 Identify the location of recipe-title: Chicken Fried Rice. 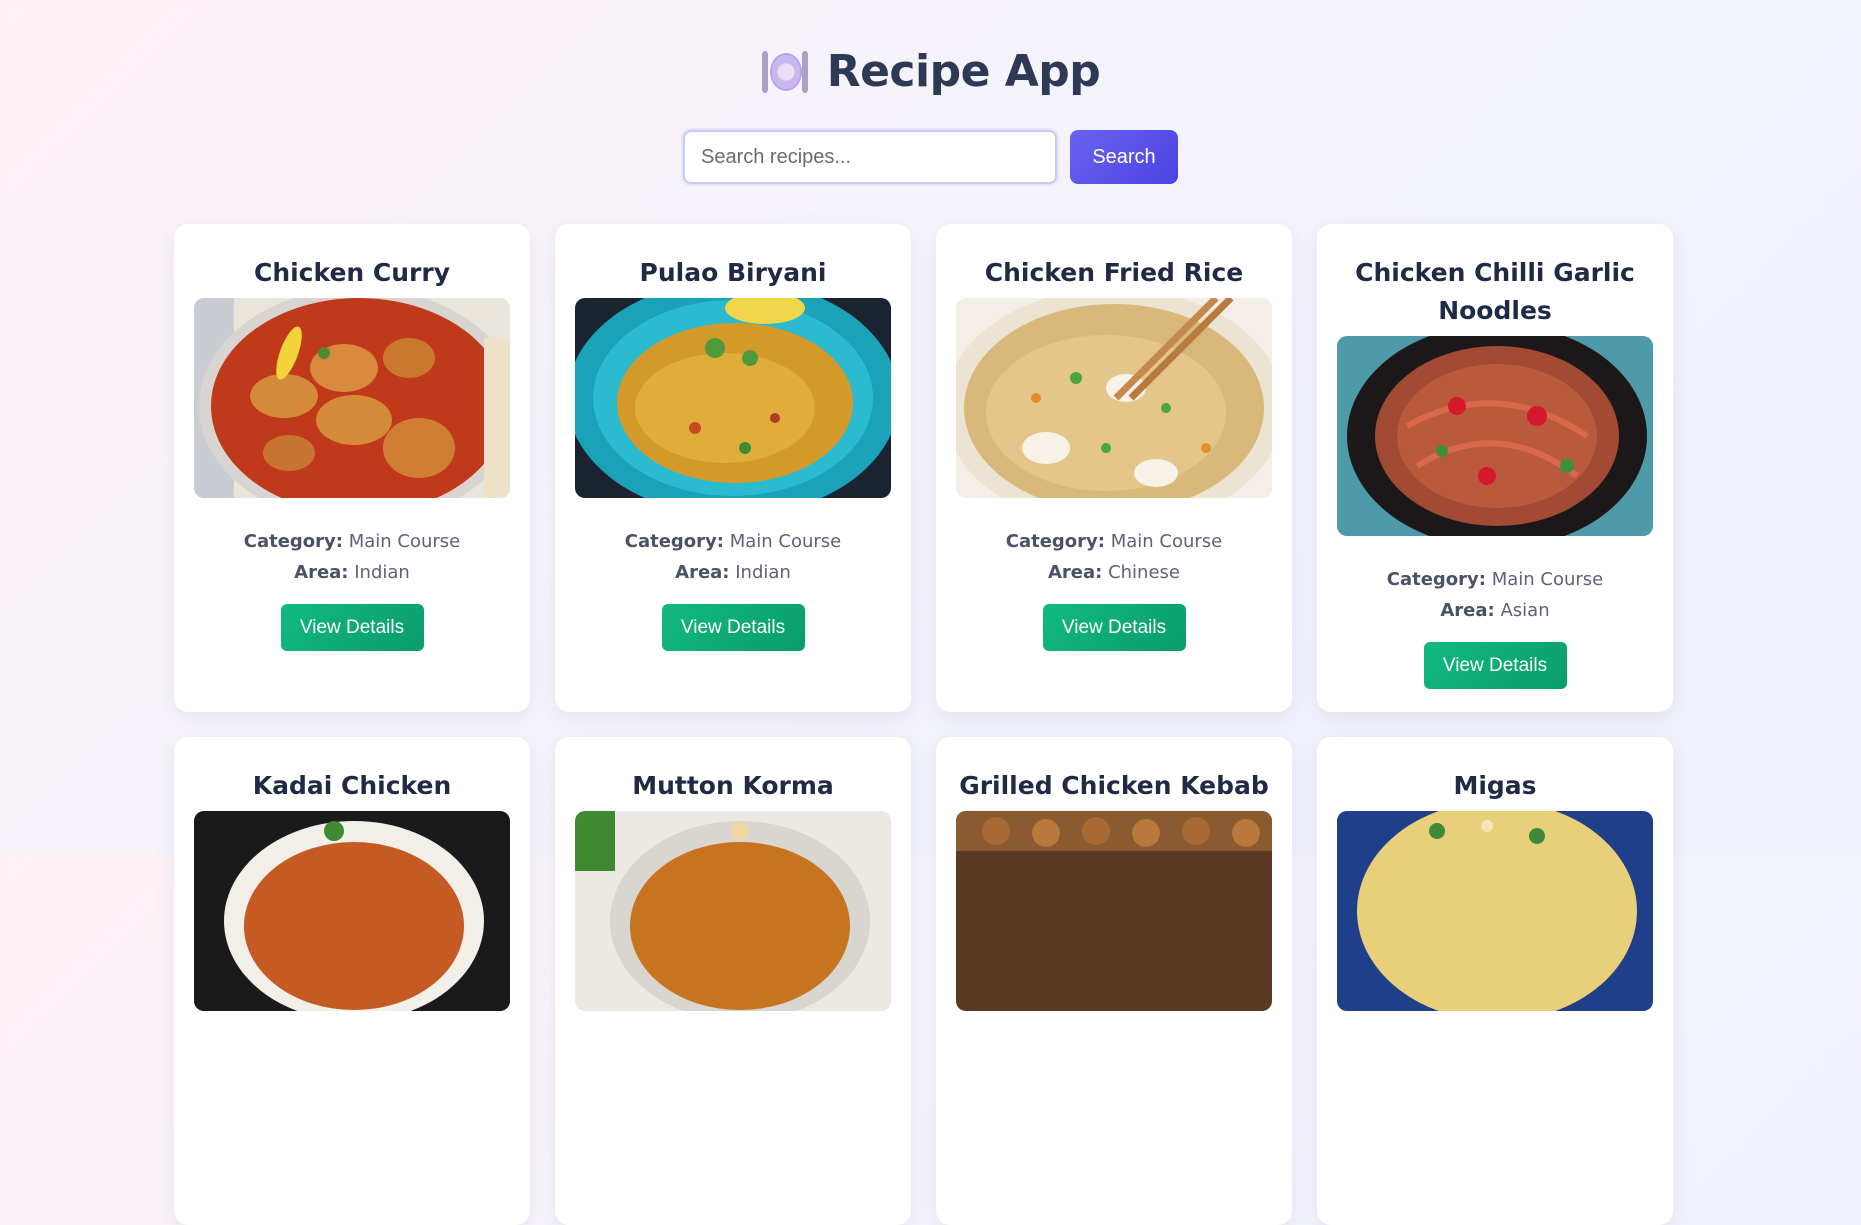
(1114, 272).